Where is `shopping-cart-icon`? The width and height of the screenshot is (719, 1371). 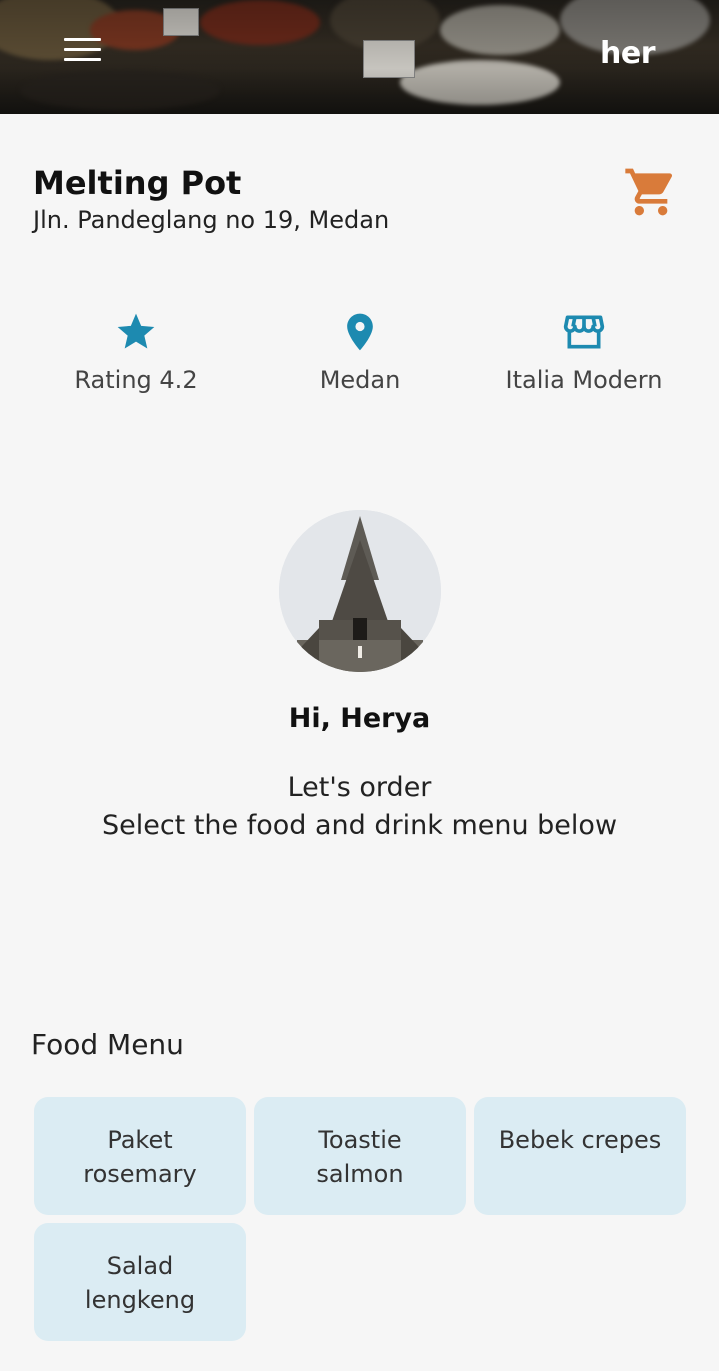 shopping-cart-icon is located at coordinates (649, 192).